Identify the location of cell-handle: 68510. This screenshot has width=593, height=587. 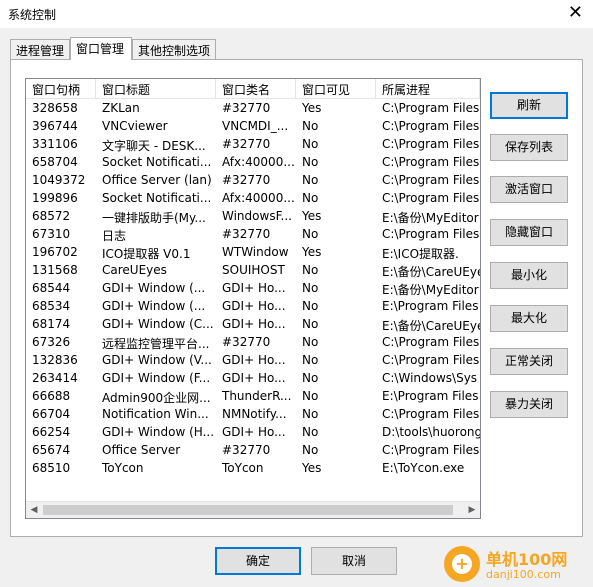
(51, 468).